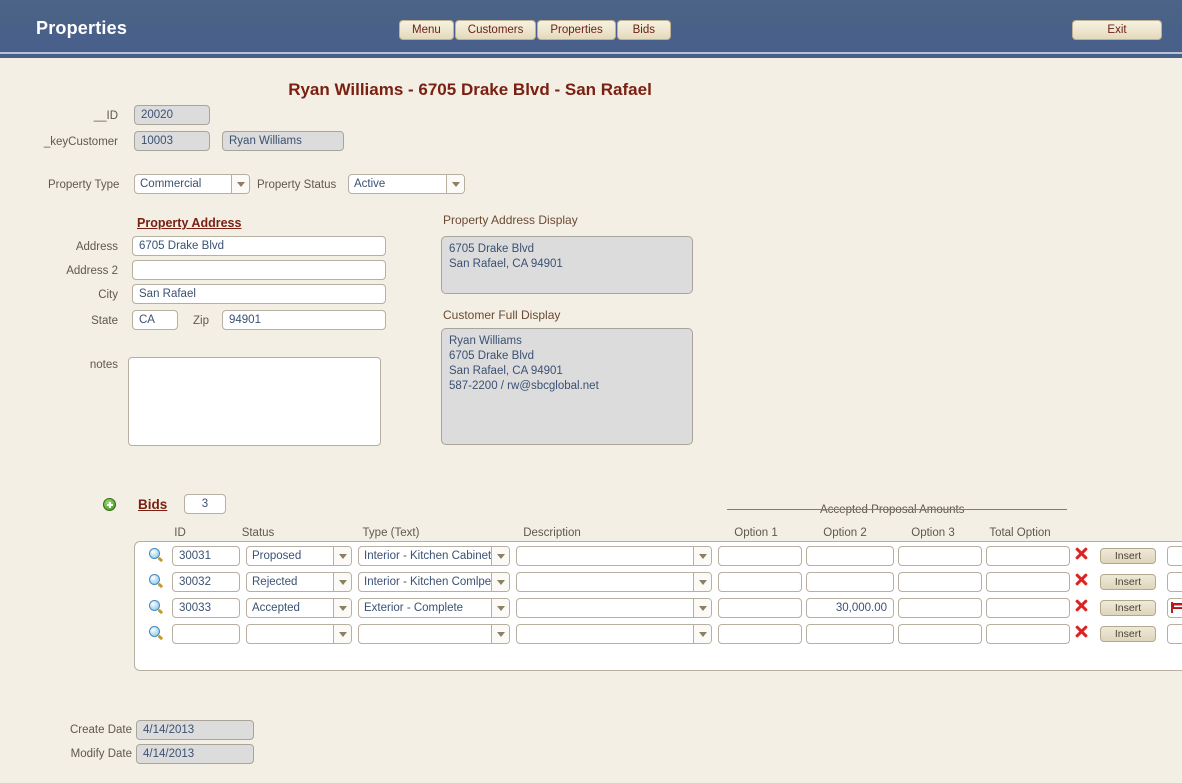 The height and width of the screenshot is (783, 1182). I want to click on label-keycustomer: _keyCustomer, so click(80, 142).